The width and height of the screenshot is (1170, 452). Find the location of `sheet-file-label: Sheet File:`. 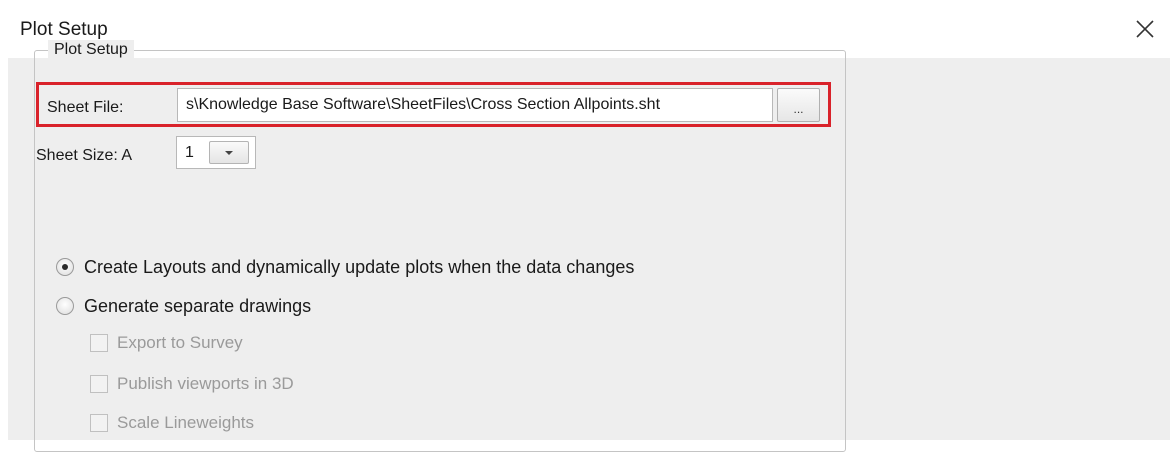

sheet-file-label: Sheet File: is located at coordinates (85, 107).